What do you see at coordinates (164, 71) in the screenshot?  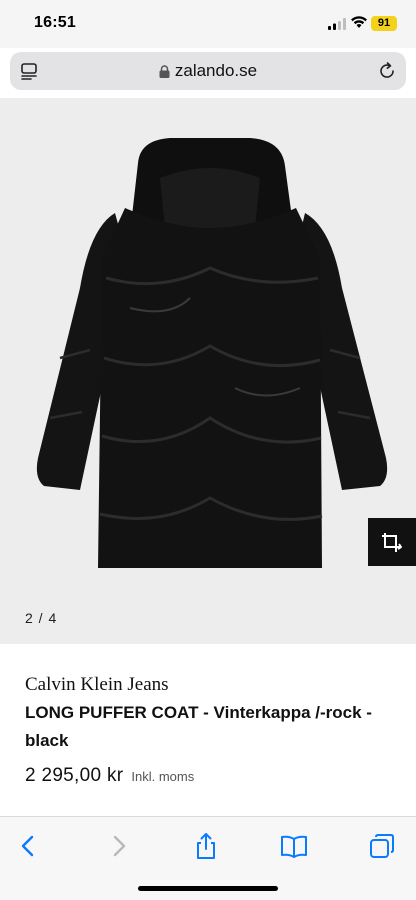 I see `lock-icon` at bounding box center [164, 71].